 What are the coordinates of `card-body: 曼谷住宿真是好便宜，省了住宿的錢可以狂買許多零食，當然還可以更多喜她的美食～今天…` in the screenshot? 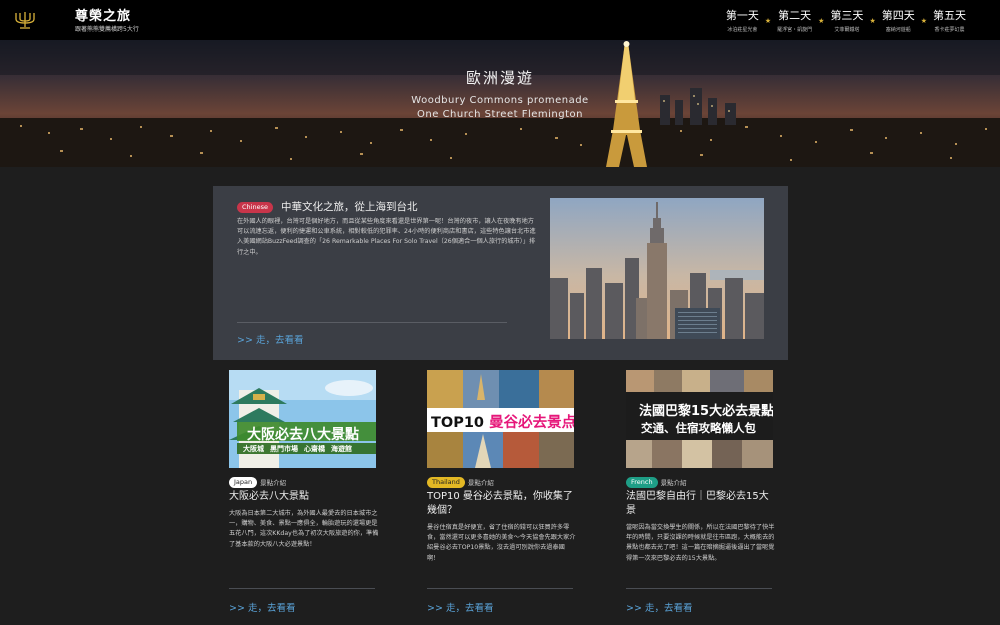 It's located at (501, 543).